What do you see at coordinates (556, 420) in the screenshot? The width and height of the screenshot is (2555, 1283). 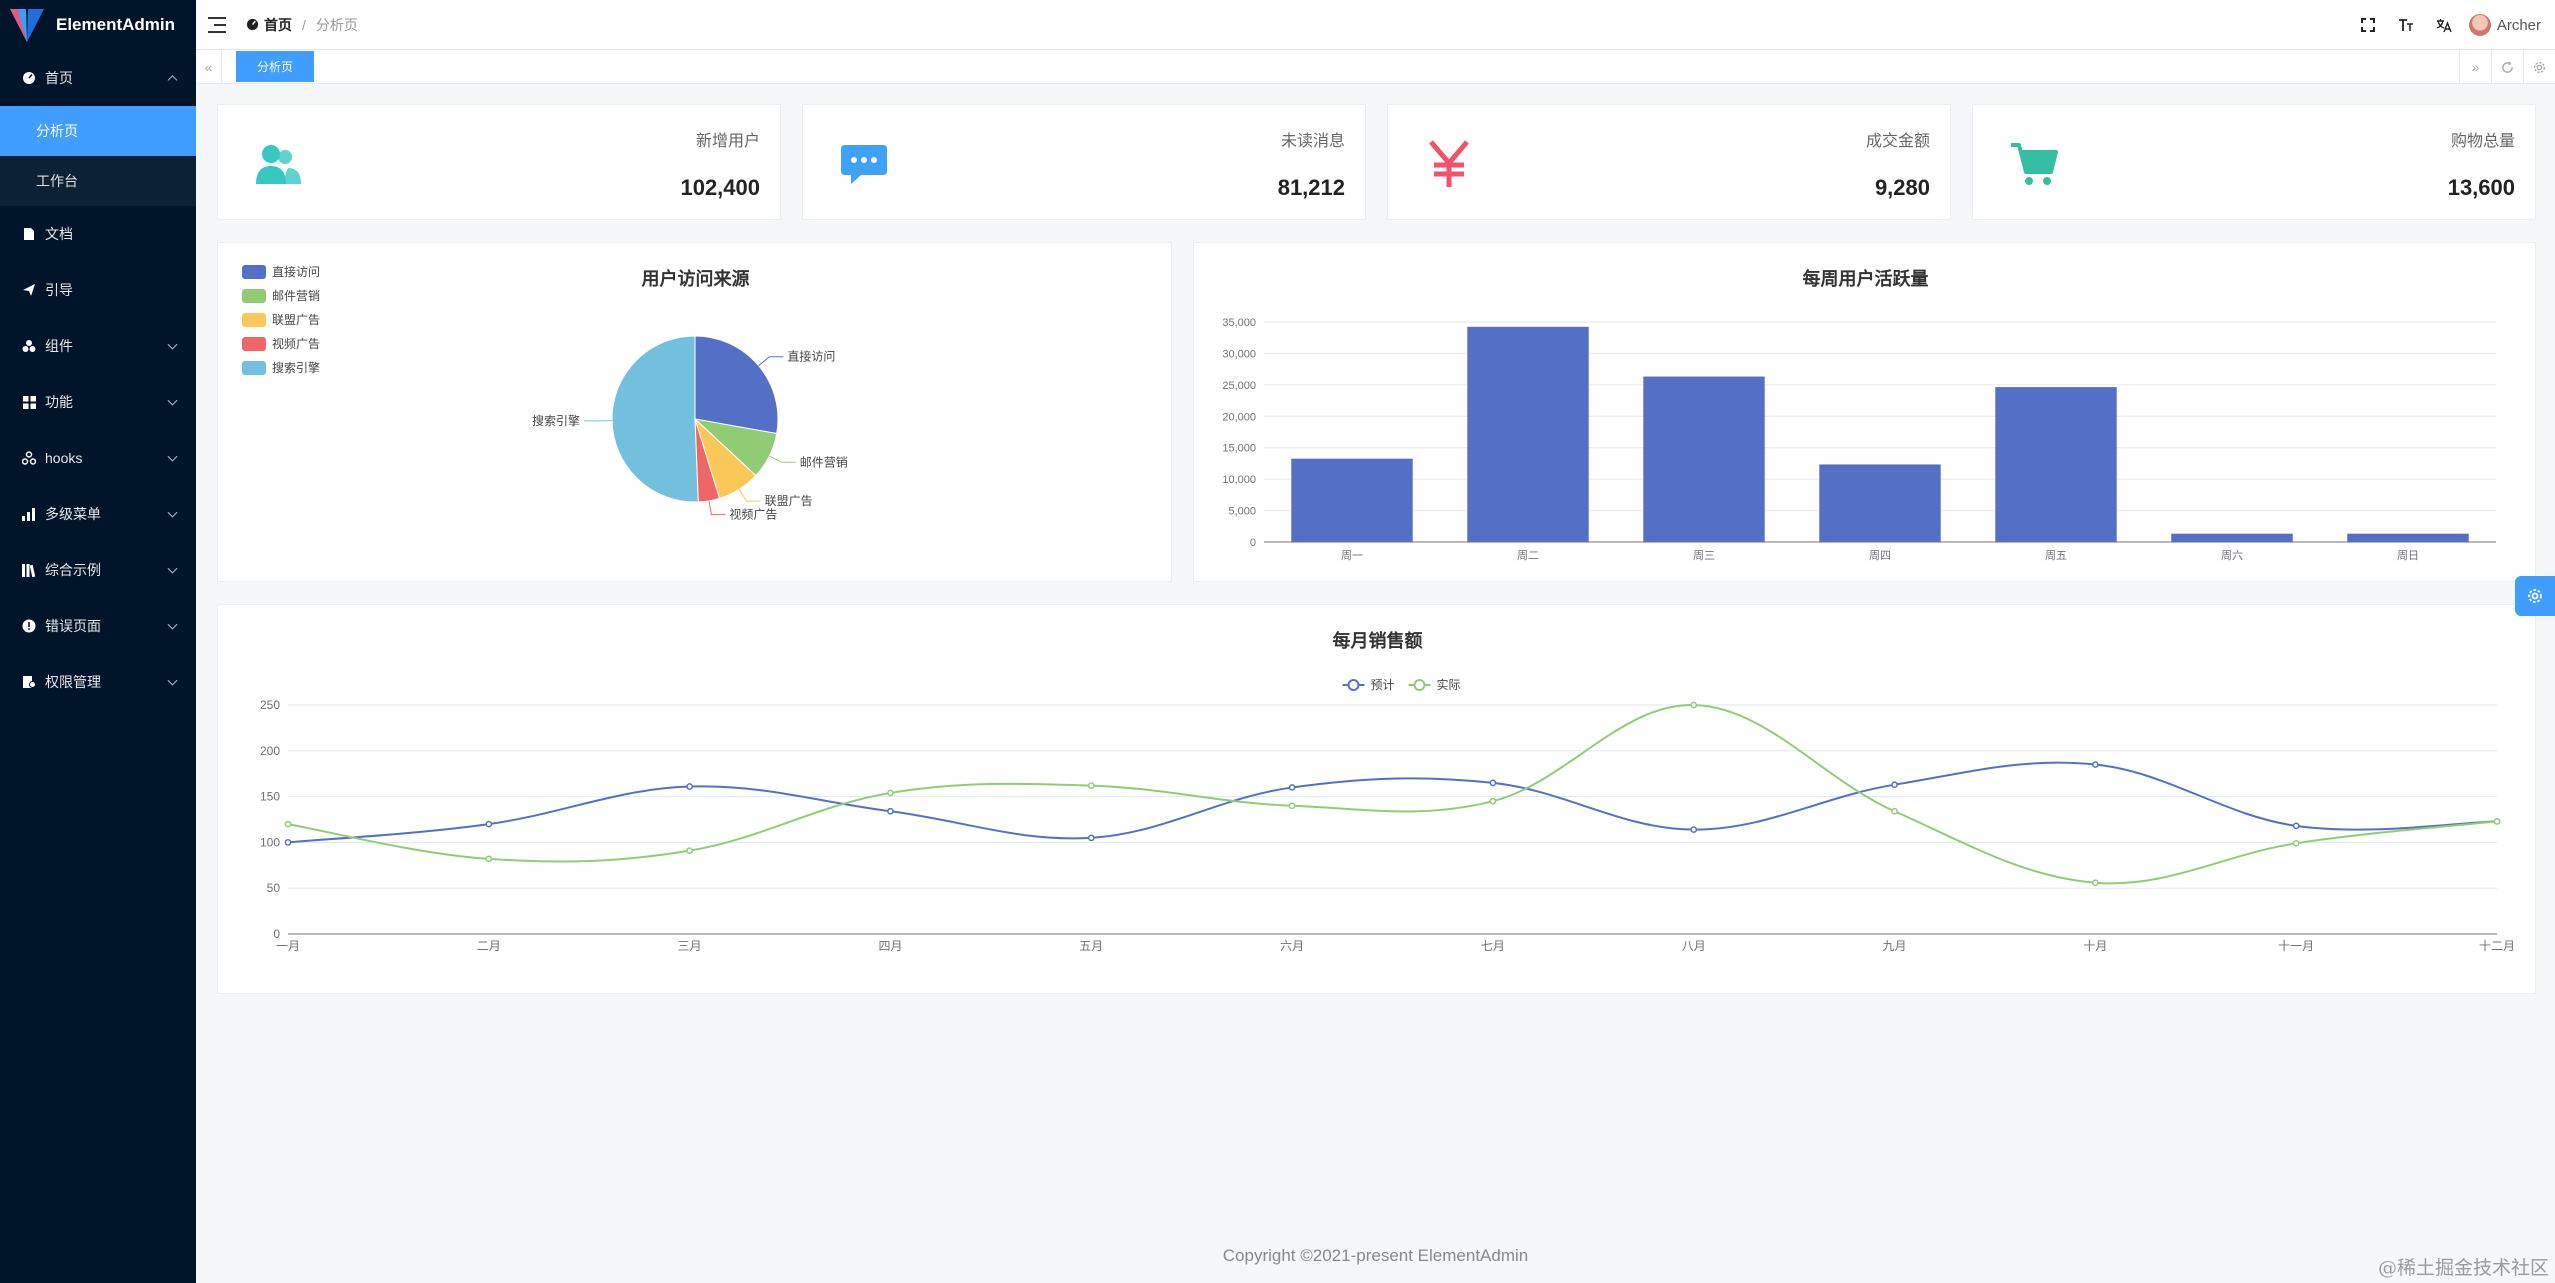 I see `pie-label: 搜索引擎` at bounding box center [556, 420].